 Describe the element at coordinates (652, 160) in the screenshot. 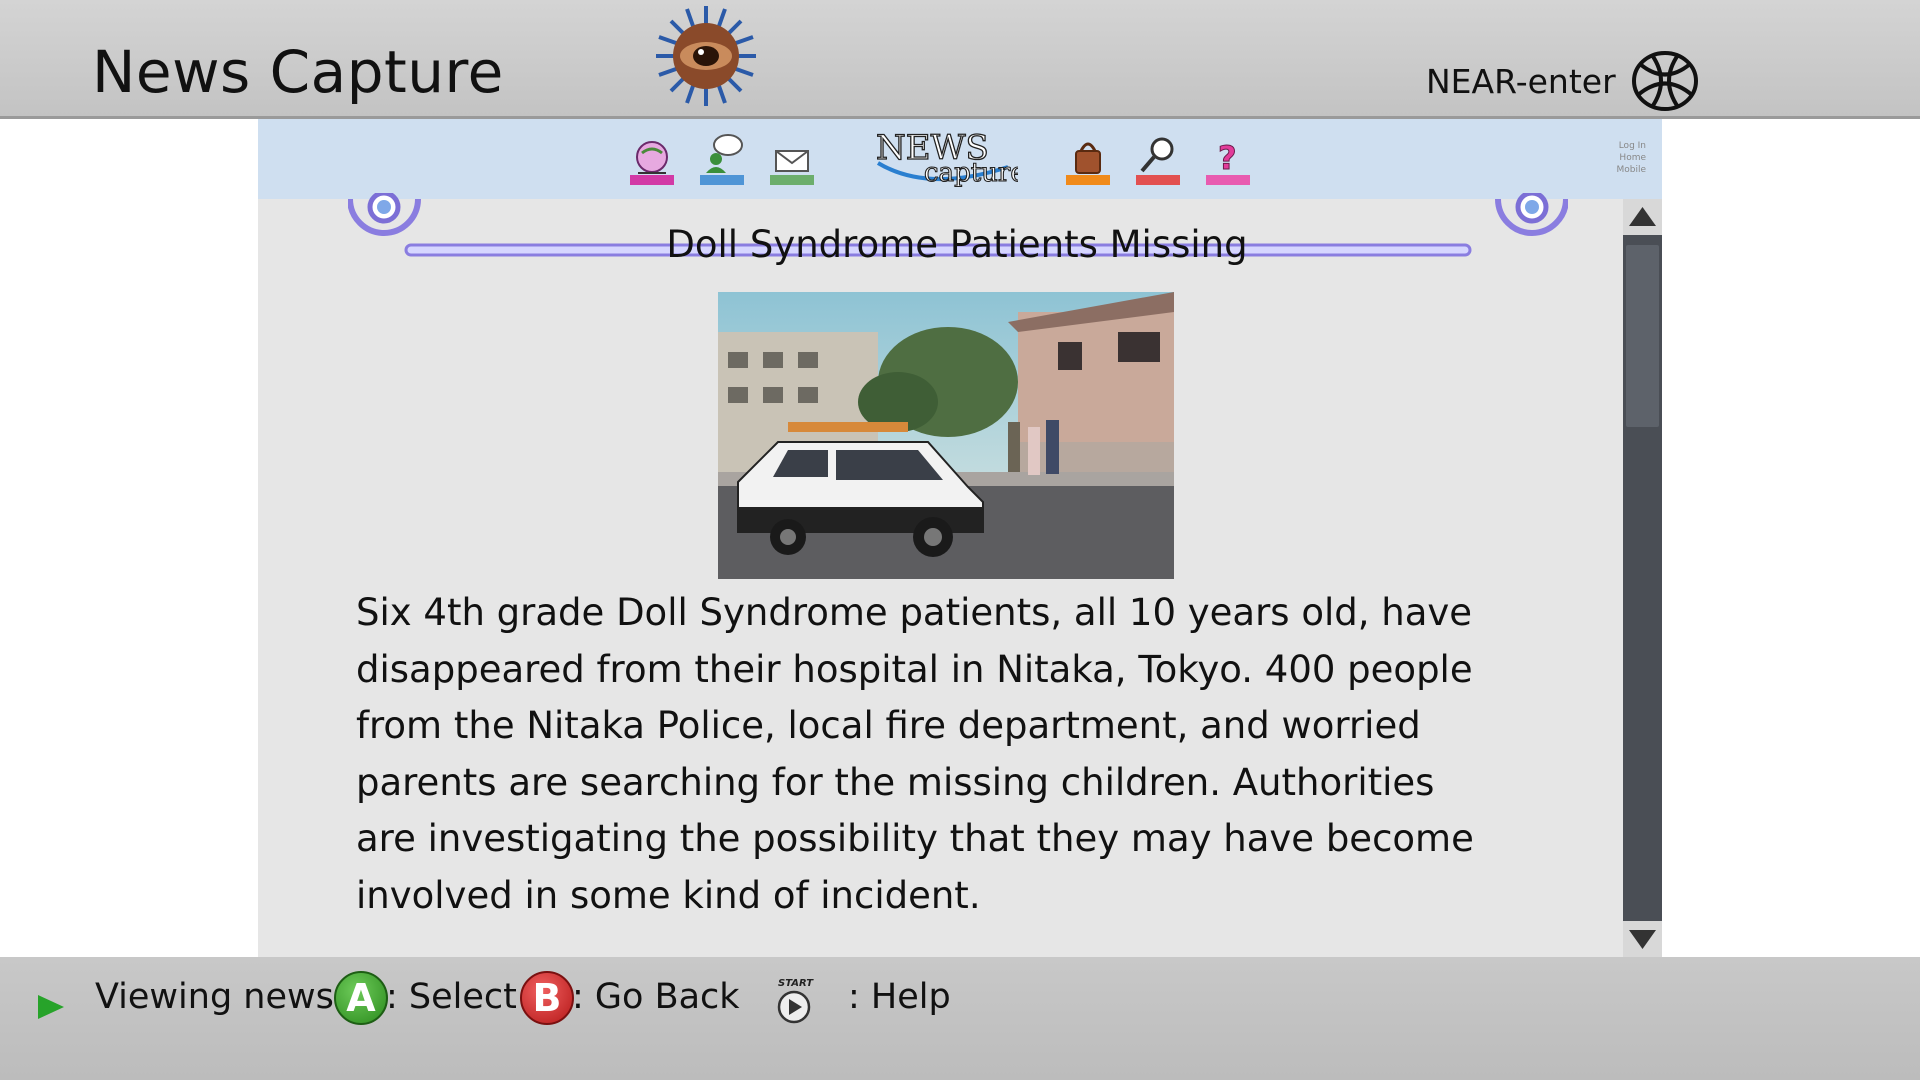

I see `home-globe-icon` at that location.